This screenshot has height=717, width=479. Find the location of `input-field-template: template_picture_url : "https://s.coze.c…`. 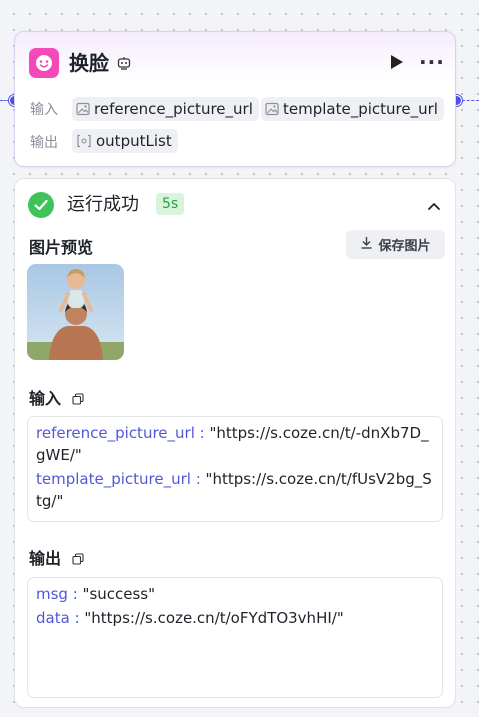

input-field-template: template_picture_url : "https://s.coze.c… is located at coordinates (235, 490).